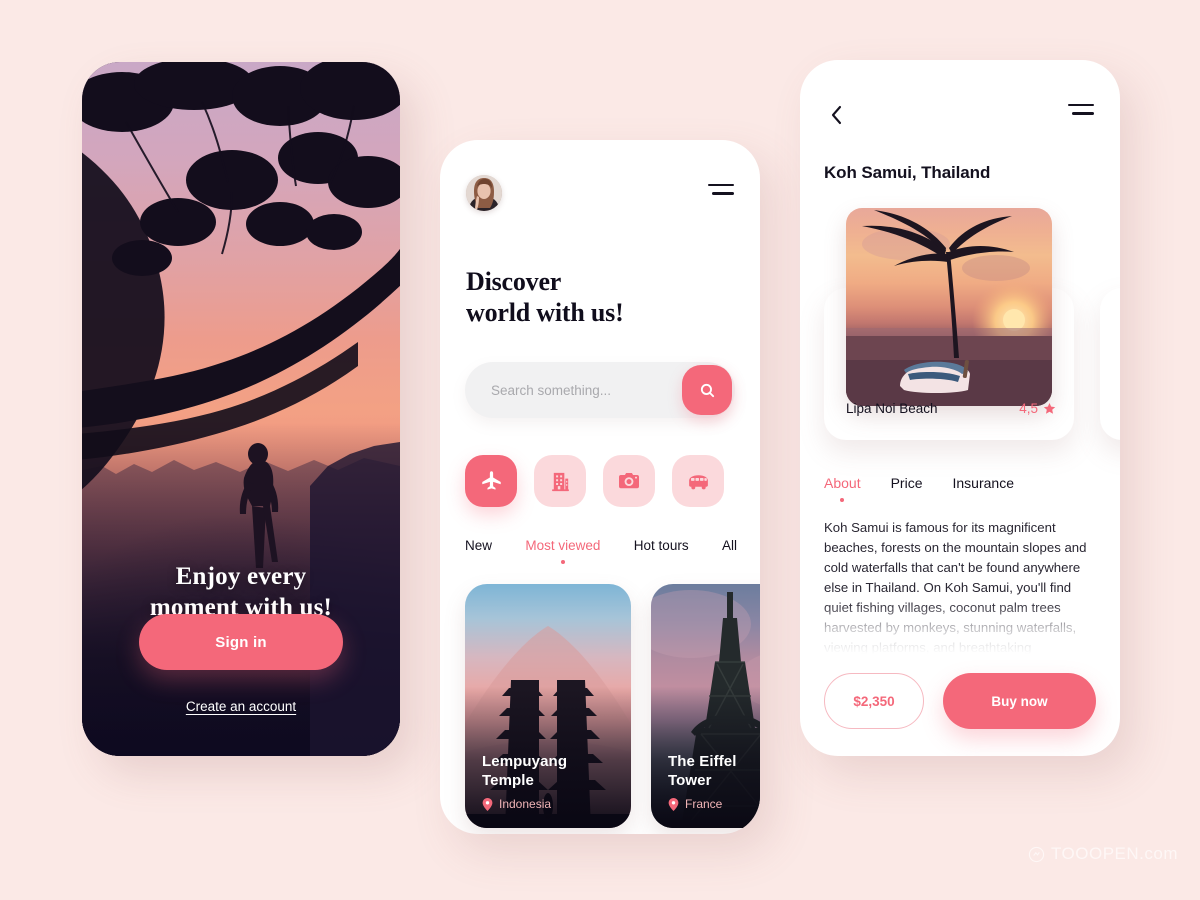 This screenshot has width=1200, height=900. Describe the element at coordinates (661, 545) in the screenshot. I see `tab-hot-tours: Hot tours` at that location.